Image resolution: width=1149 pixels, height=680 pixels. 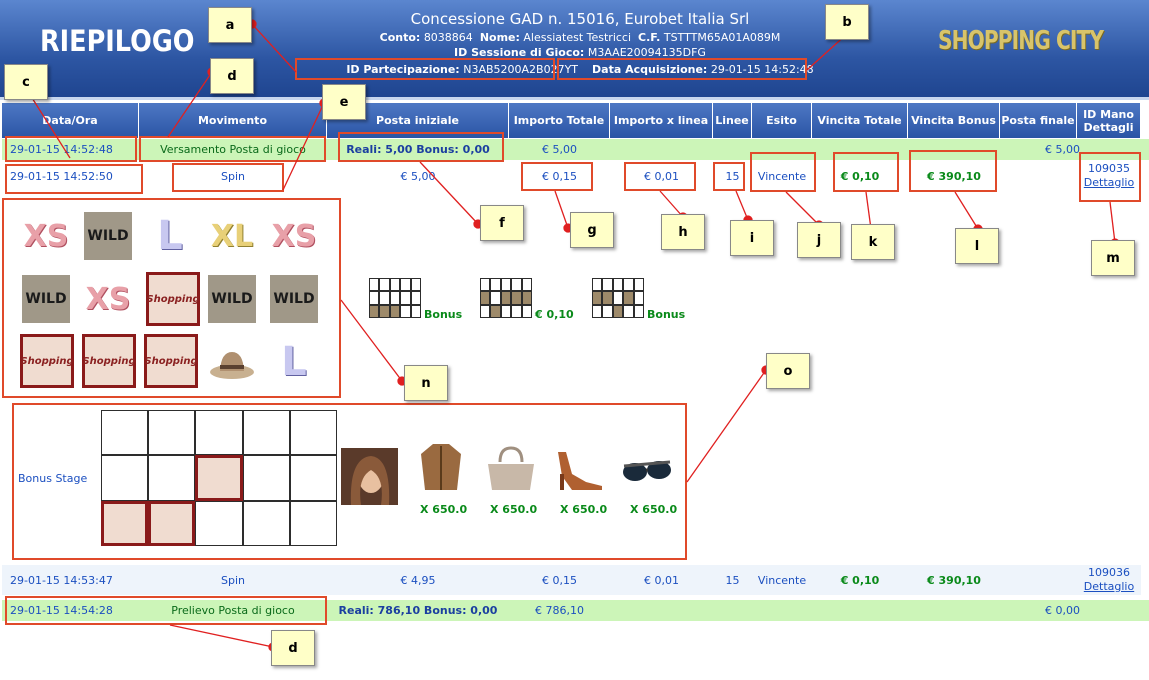 What do you see at coordinates (26, 82) in the screenshot?
I see `annotation-note: c` at bounding box center [26, 82].